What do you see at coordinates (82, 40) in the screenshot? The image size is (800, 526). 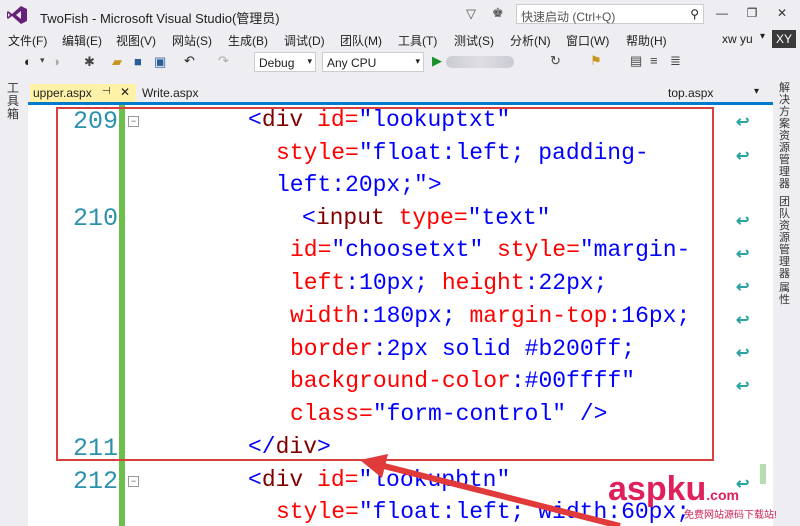 I see `menu-edit: 编辑(E)` at bounding box center [82, 40].